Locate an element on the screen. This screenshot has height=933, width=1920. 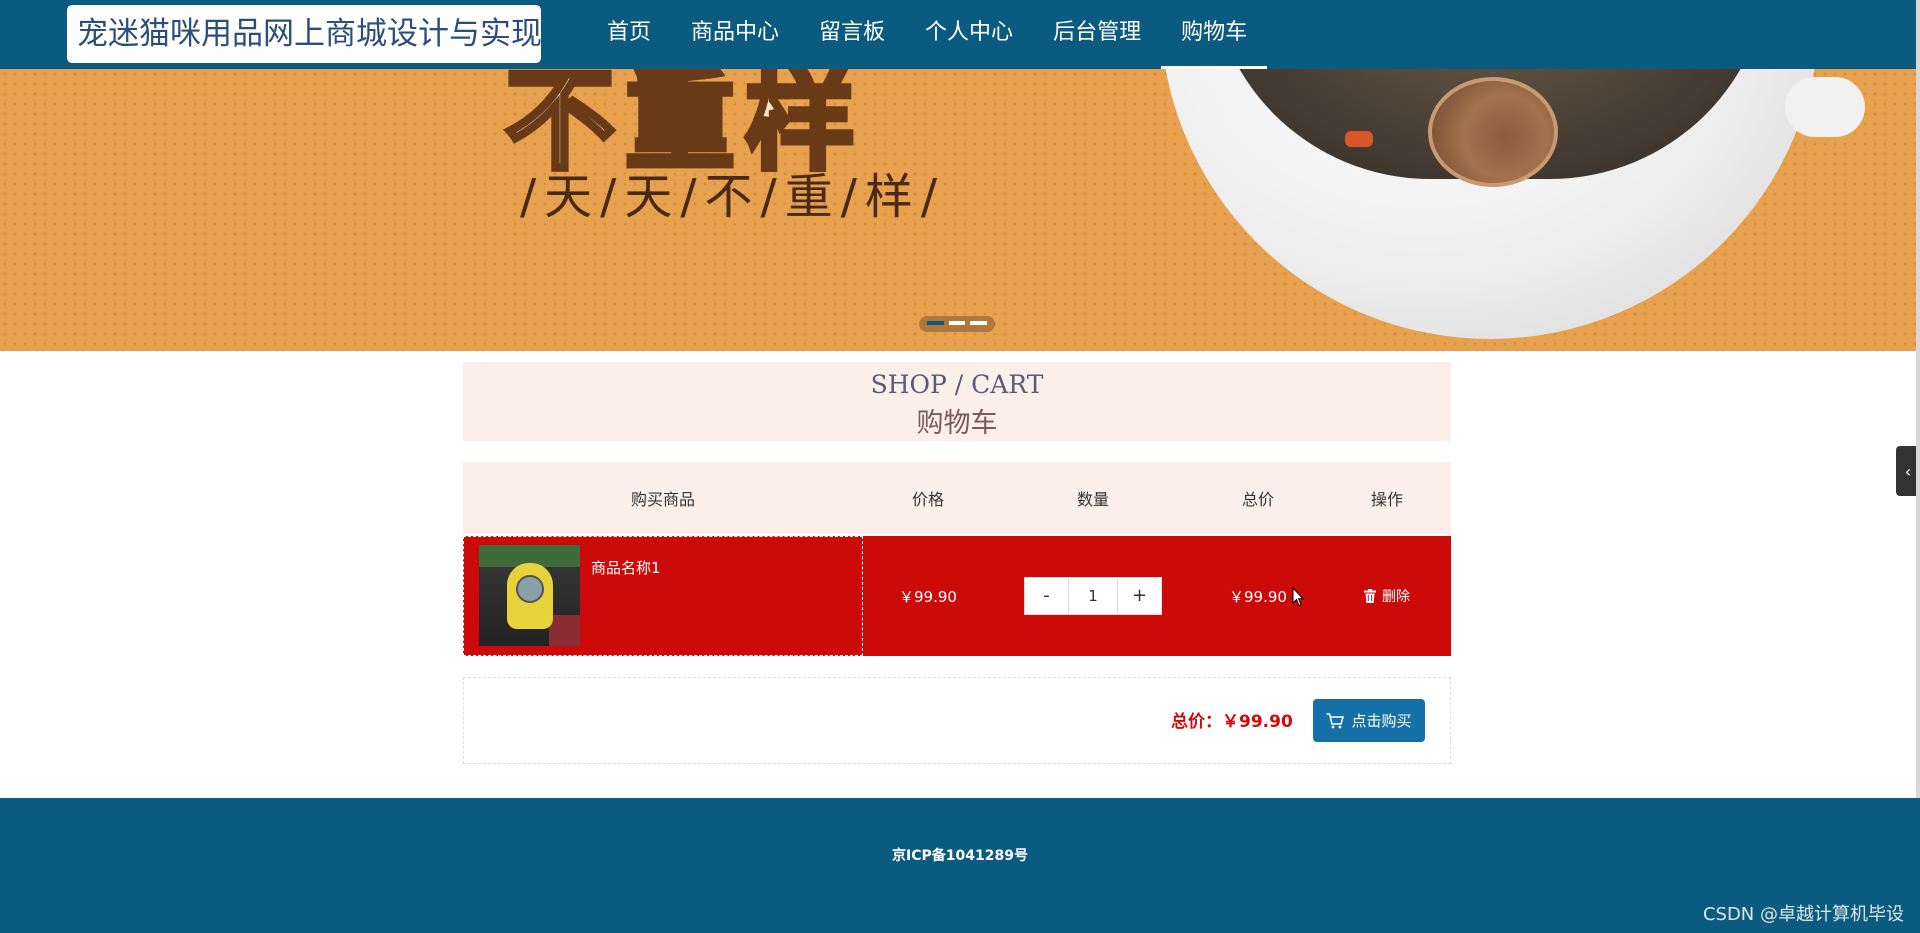
header-action: 操作 is located at coordinates (1386, 499).